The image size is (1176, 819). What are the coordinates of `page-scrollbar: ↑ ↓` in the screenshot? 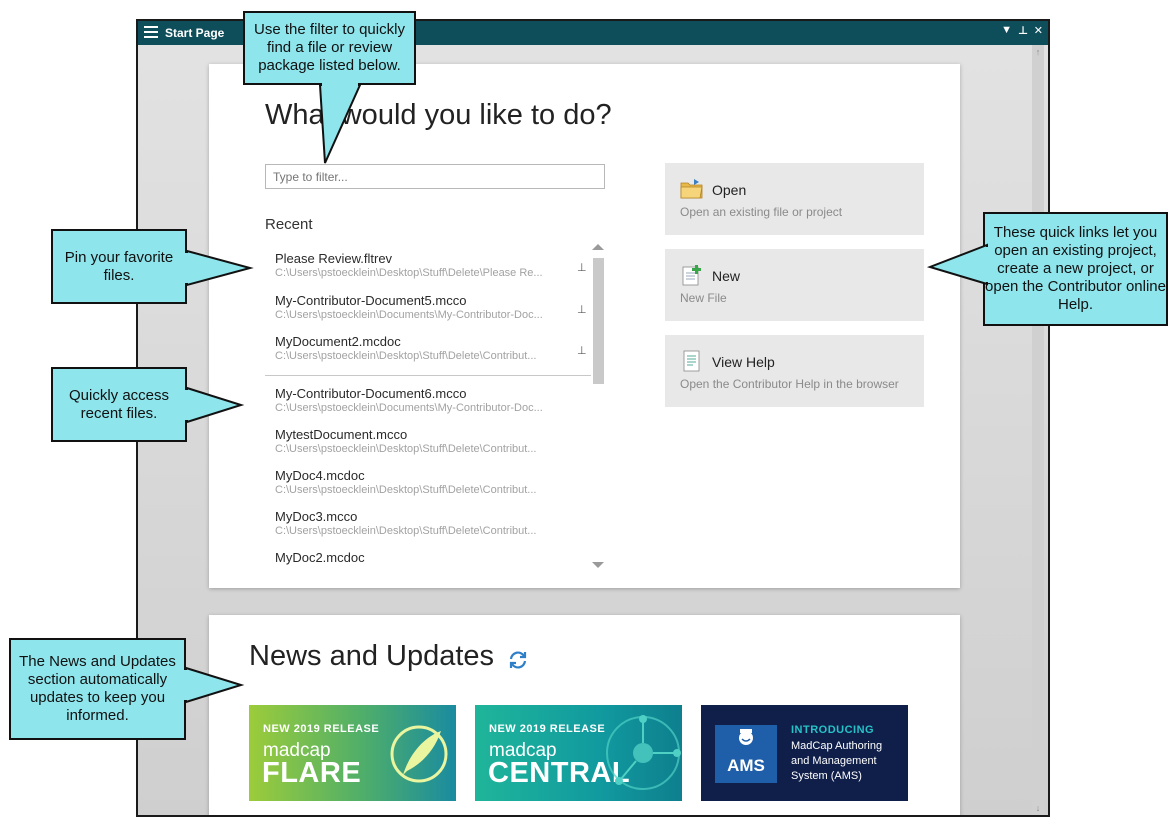 It's located at (1038, 430).